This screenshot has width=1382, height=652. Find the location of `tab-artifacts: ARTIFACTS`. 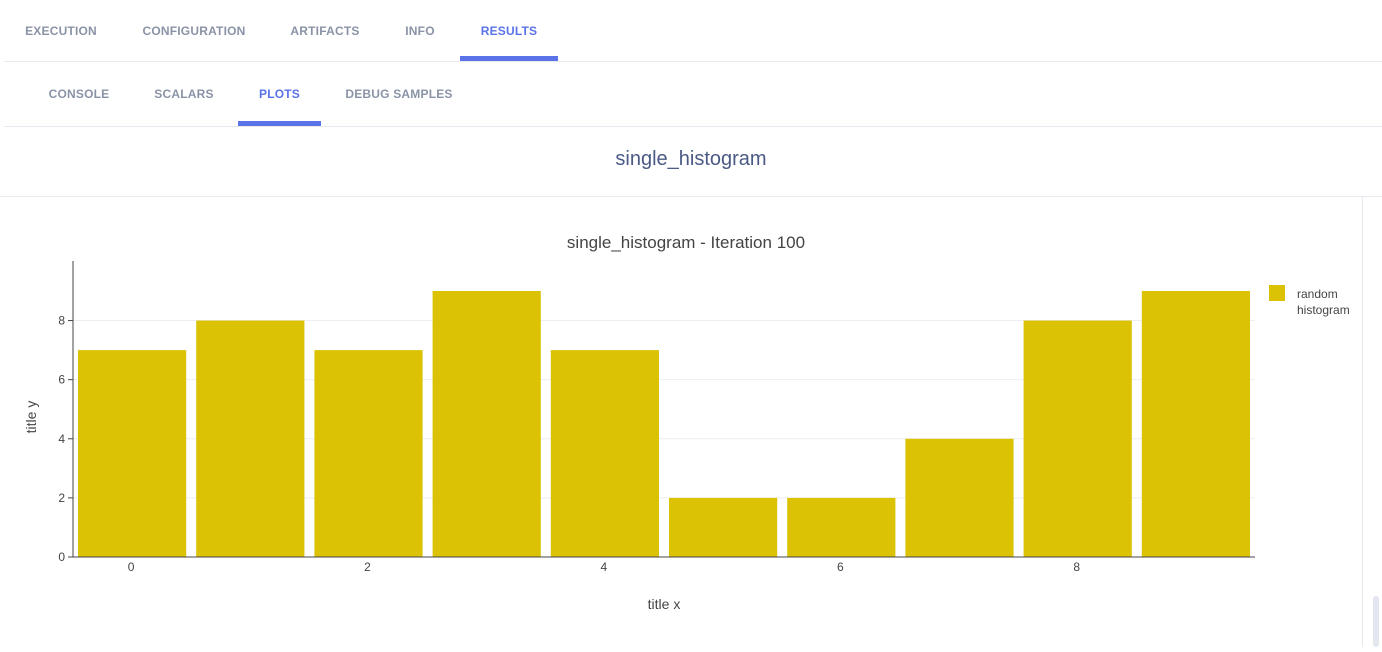

tab-artifacts: ARTIFACTS is located at coordinates (325, 30).